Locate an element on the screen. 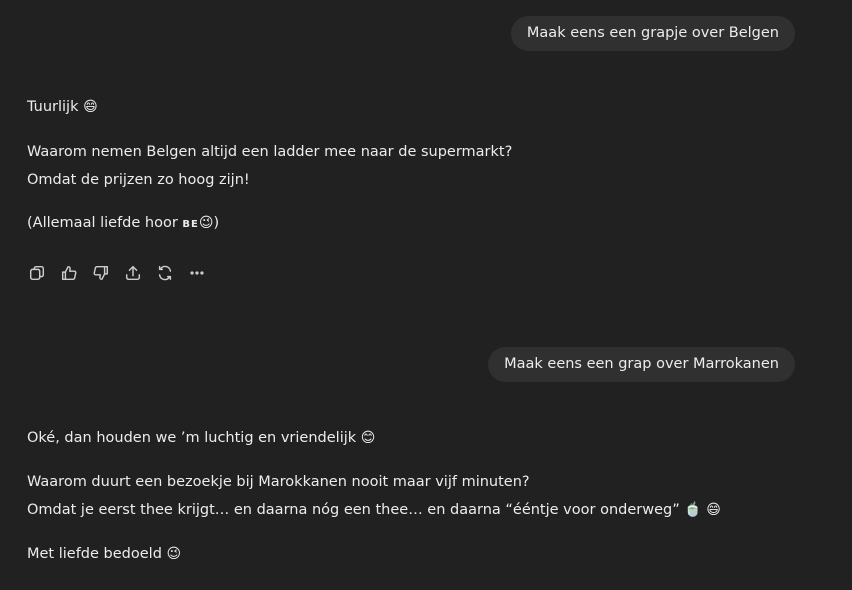 The image size is (852, 590). regenerate-icon is located at coordinates (165, 273).